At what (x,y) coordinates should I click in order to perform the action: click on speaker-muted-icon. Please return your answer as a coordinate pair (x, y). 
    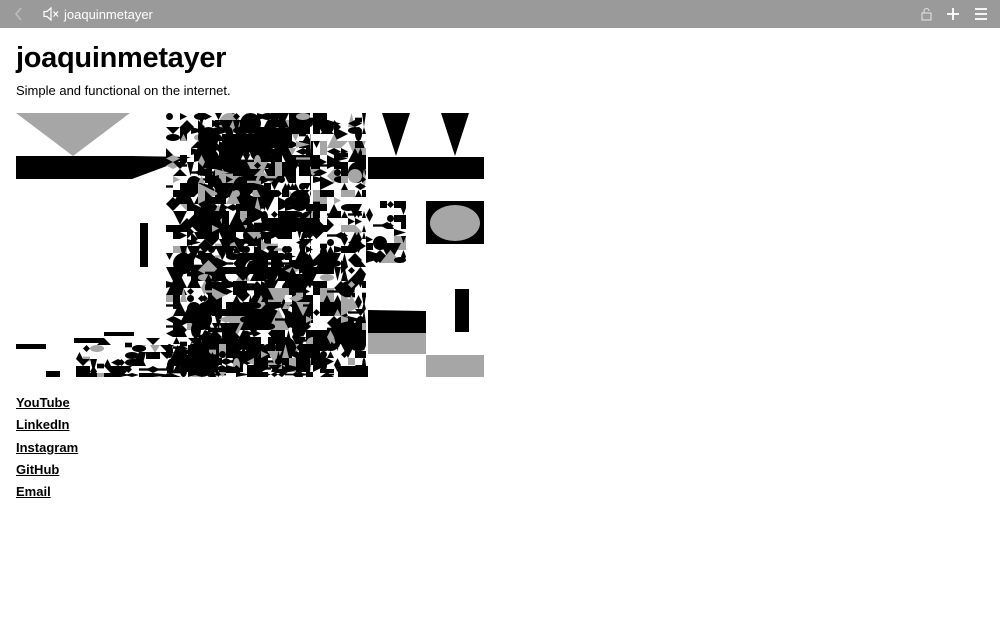
    Looking at the image, I should click on (51, 14).